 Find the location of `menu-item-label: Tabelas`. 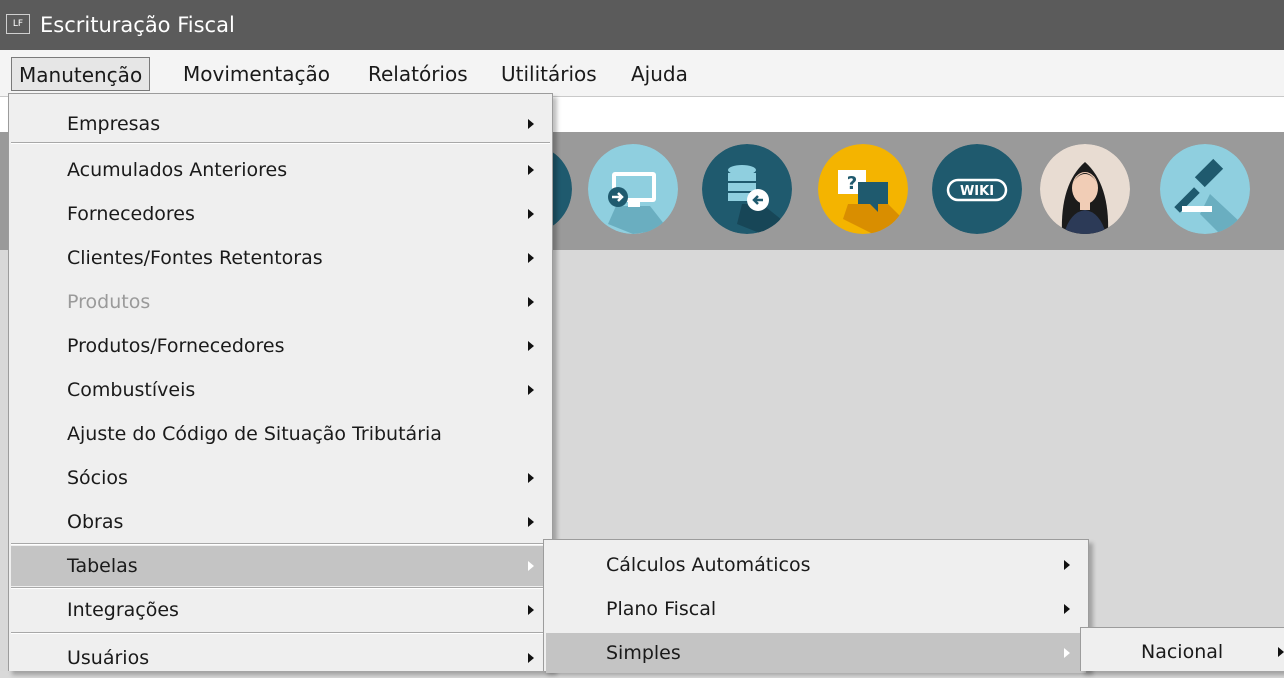

menu-item-label: Tabelas is located at coordinates (102, 566).